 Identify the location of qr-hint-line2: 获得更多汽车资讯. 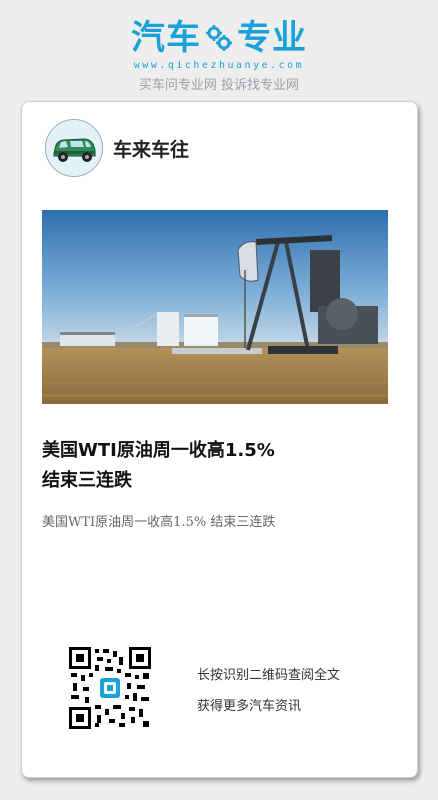
(249, 706).